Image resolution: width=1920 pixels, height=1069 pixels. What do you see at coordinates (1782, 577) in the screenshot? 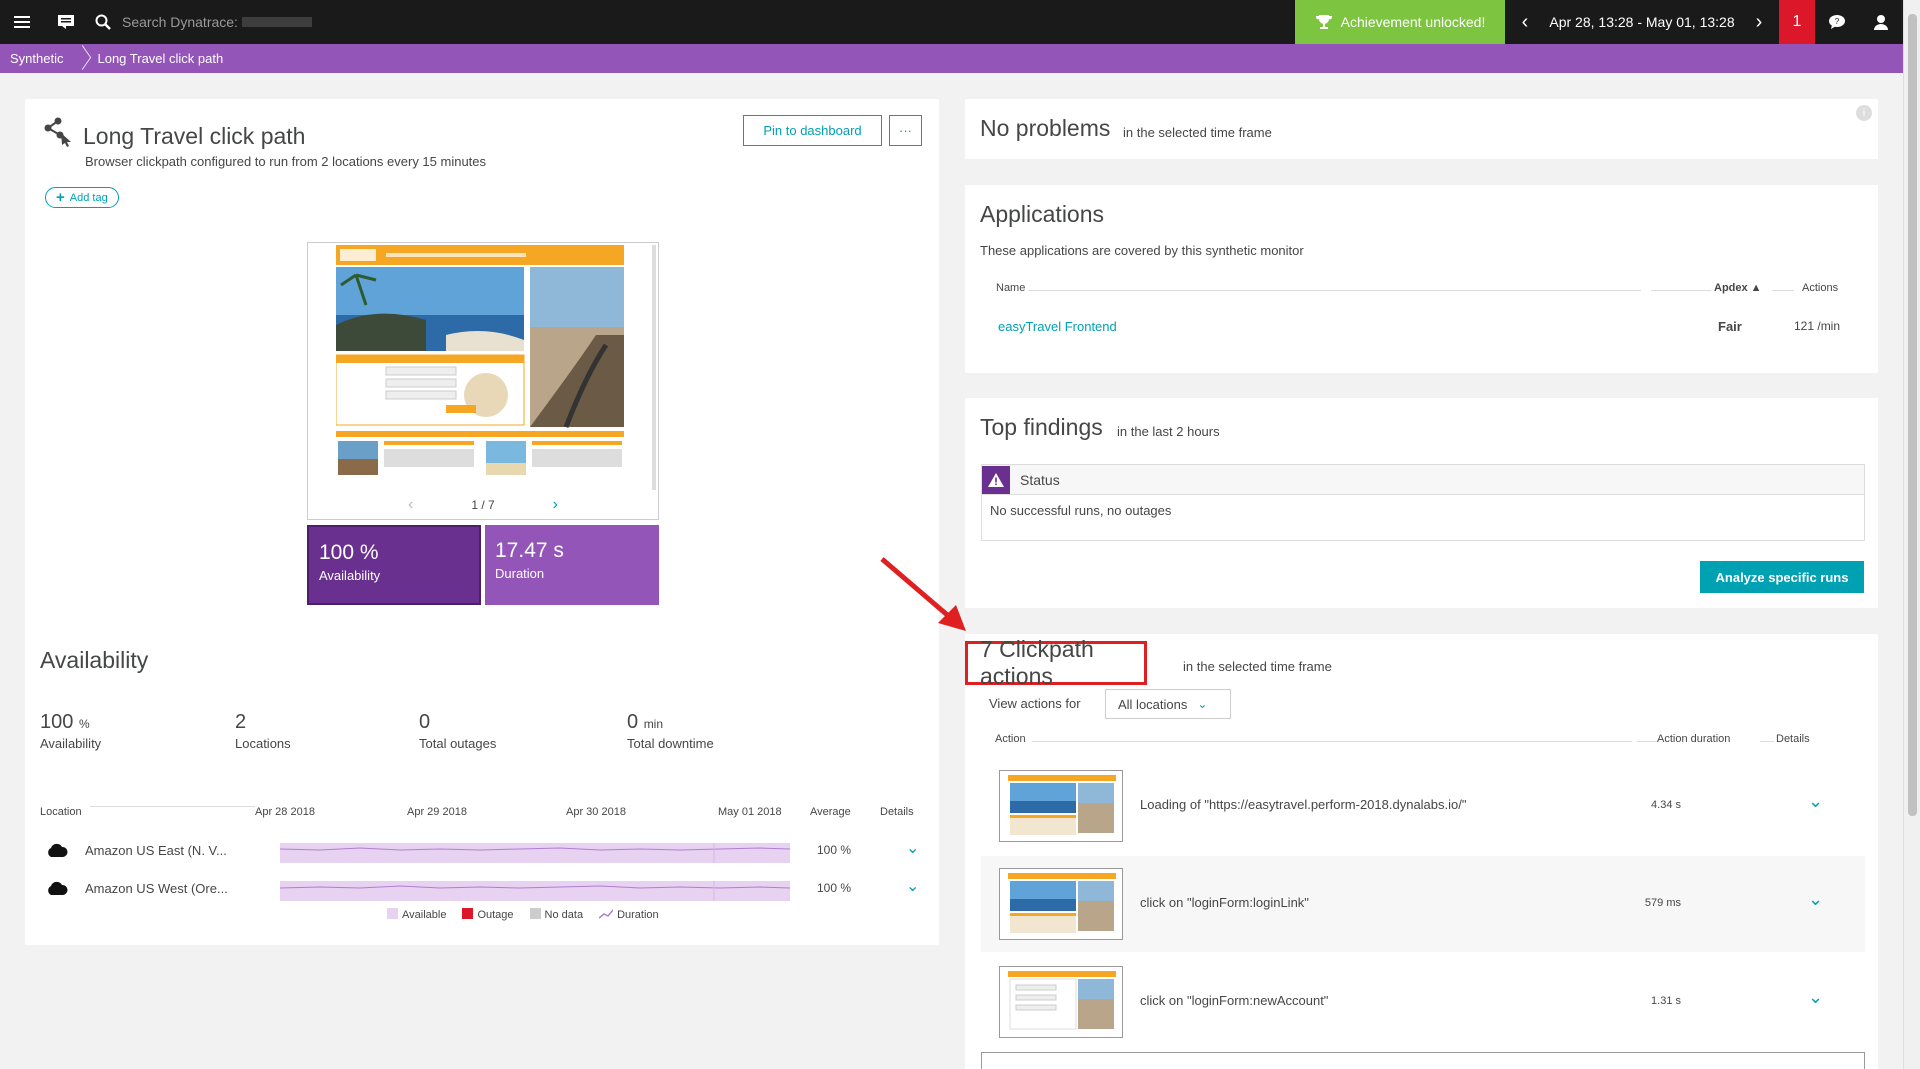
I see `analyze-specific-runs-button: Analyze specific runs` at bounding box center [1782, 577].